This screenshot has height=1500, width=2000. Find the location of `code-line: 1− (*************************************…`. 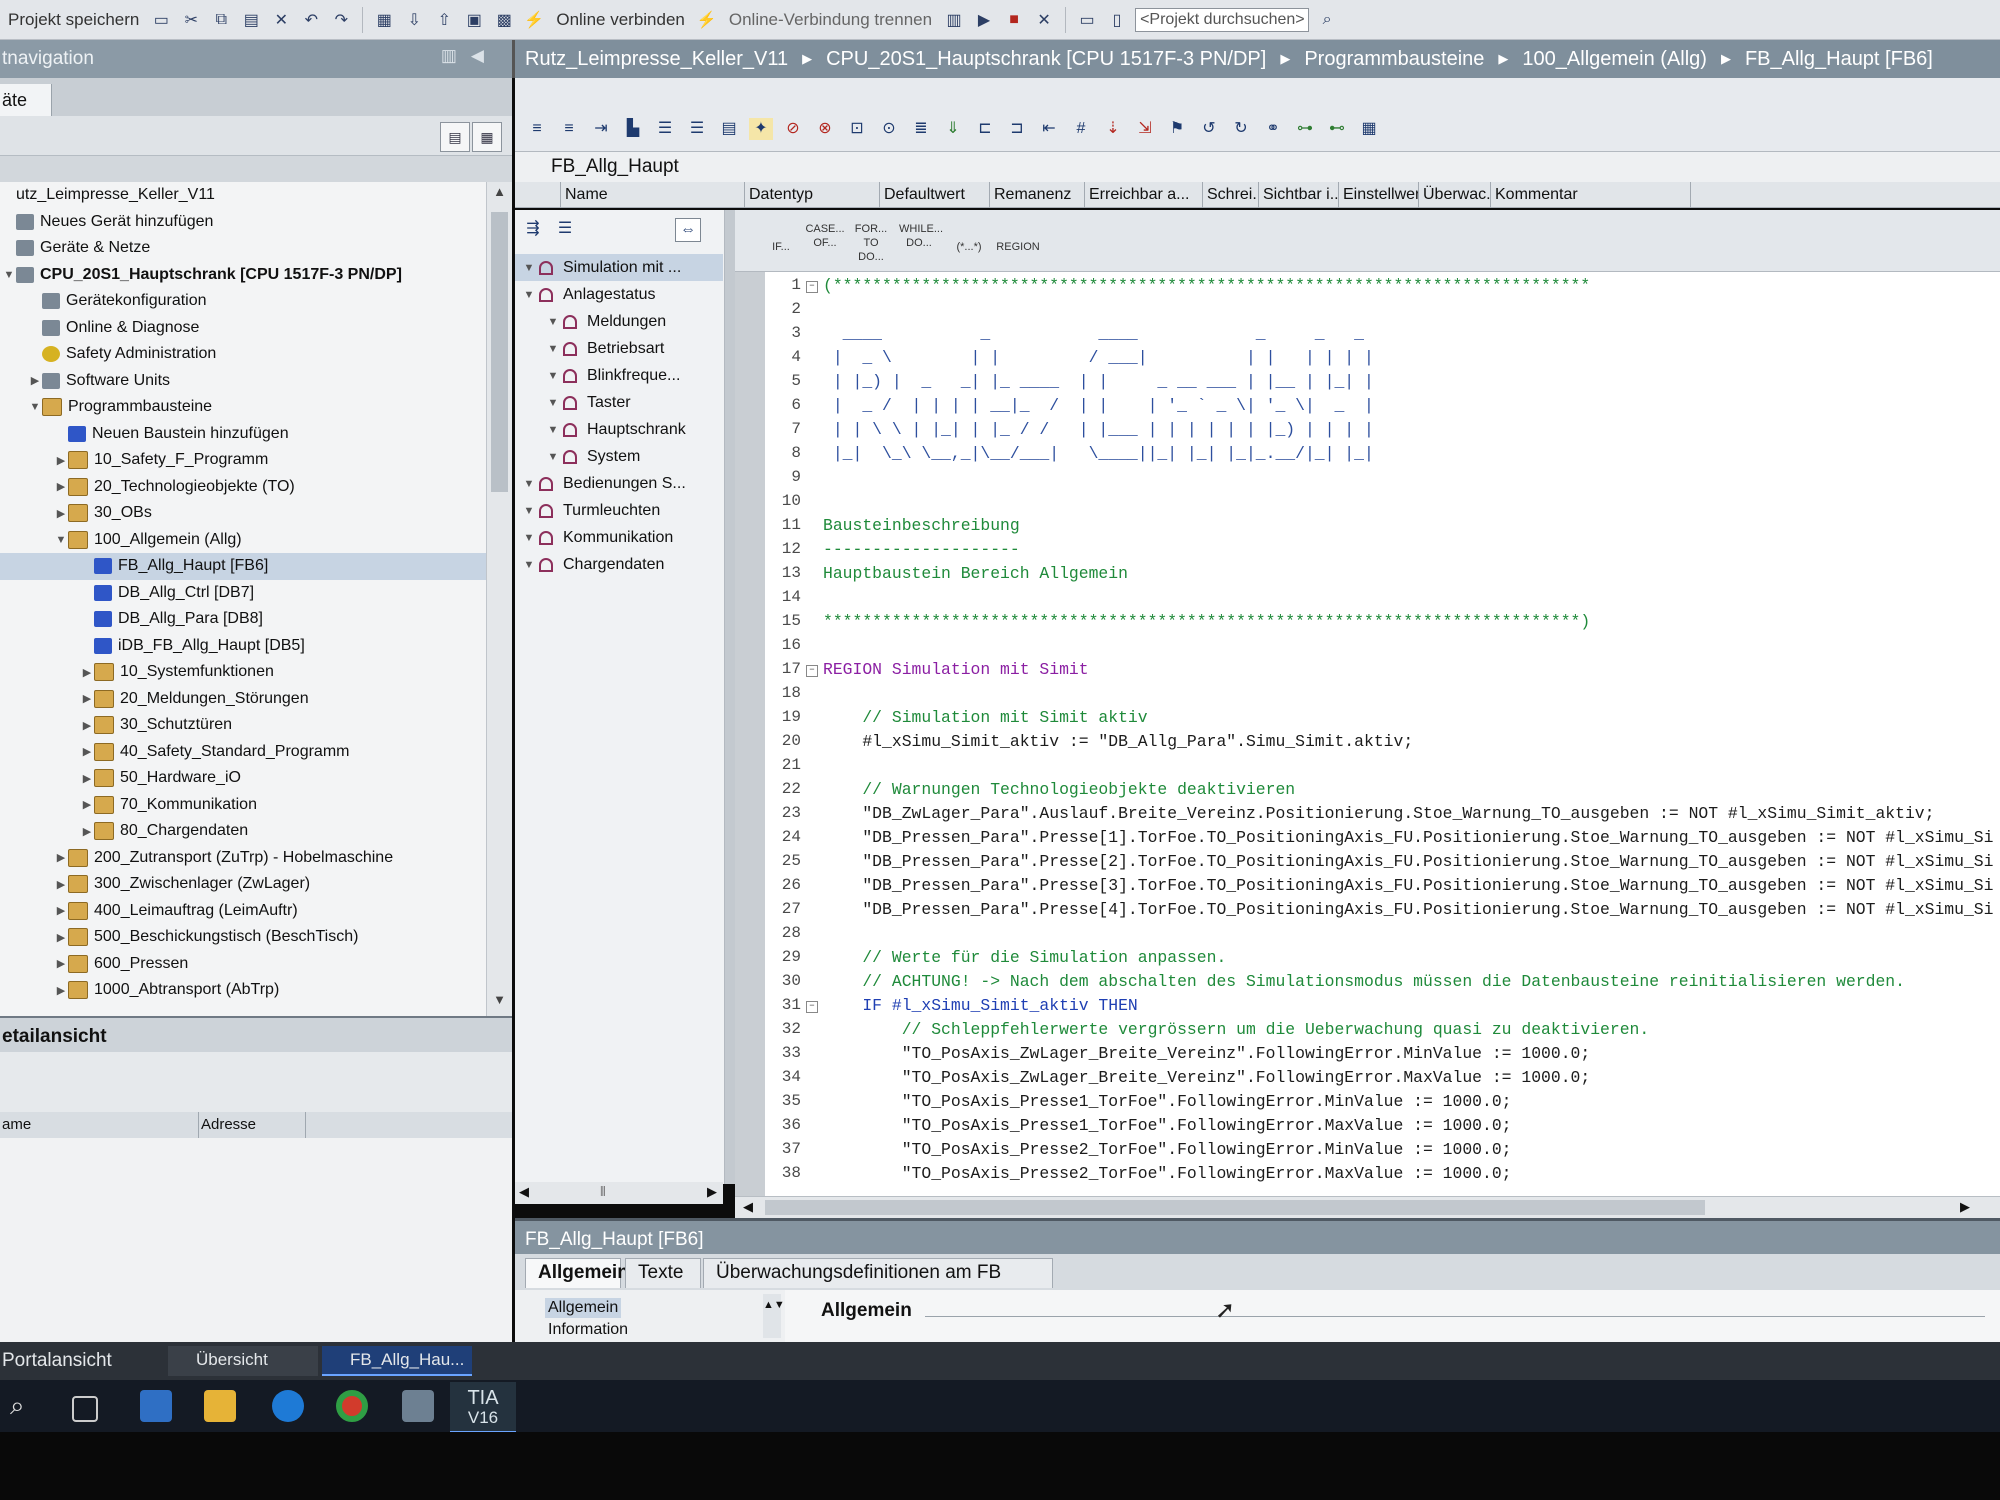

code-line: 1− (*************************************… is located at coordinates (1382, 288).